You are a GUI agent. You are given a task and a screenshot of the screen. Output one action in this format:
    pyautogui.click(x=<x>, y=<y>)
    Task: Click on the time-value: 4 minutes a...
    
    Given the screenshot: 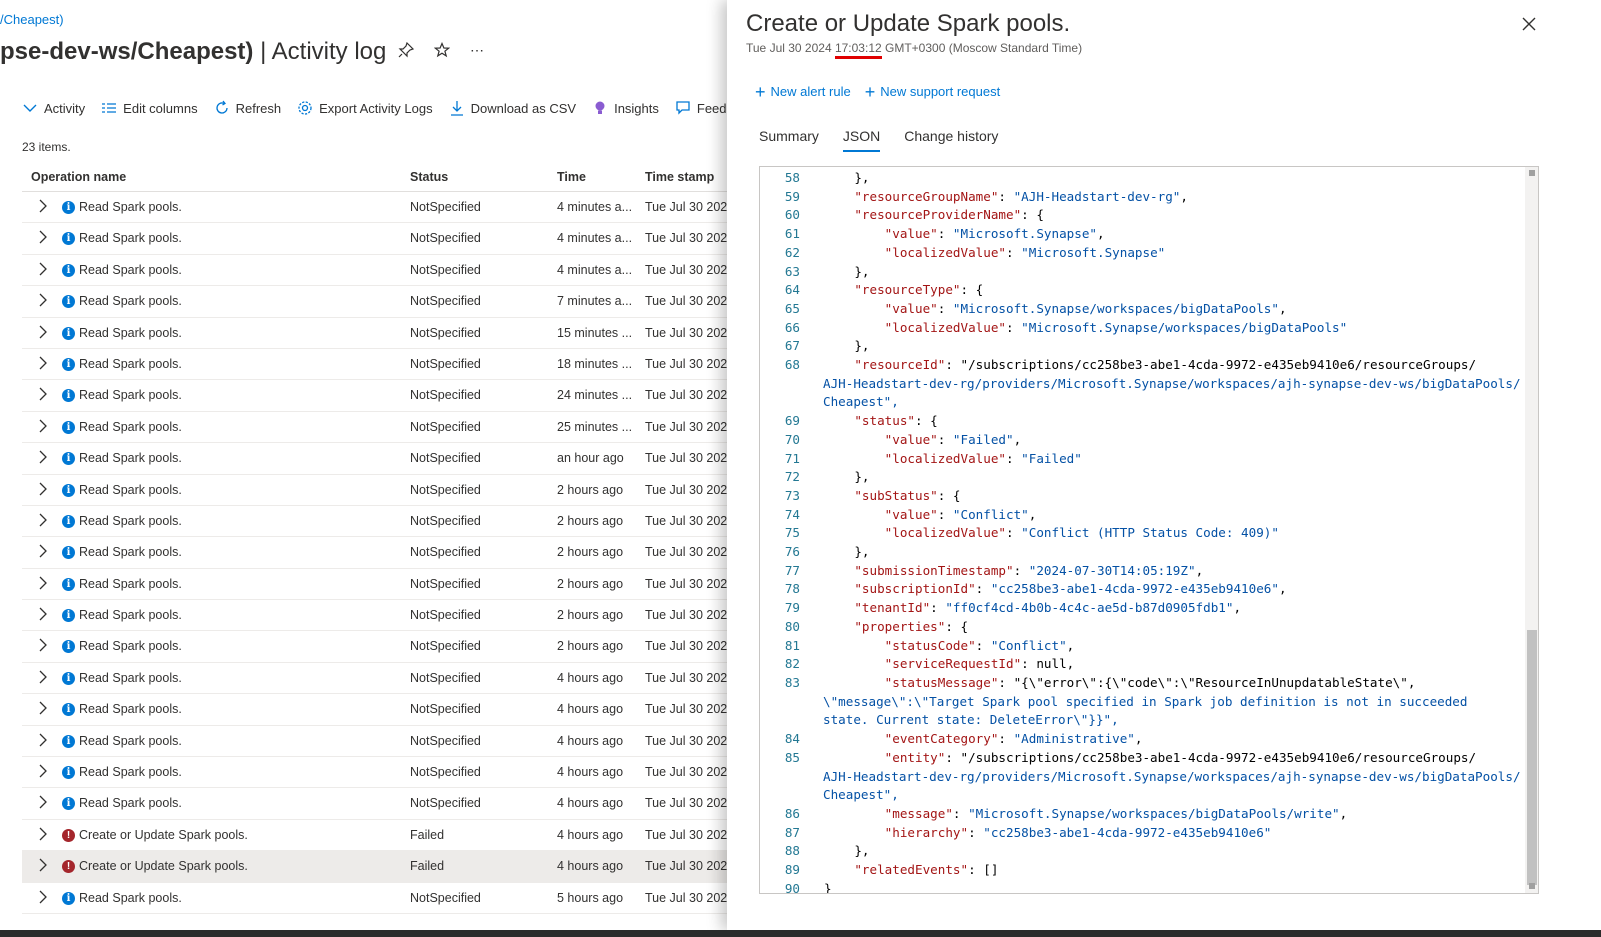 What is the action you would take?
    pyautogui.click(x=595, y=207)
    